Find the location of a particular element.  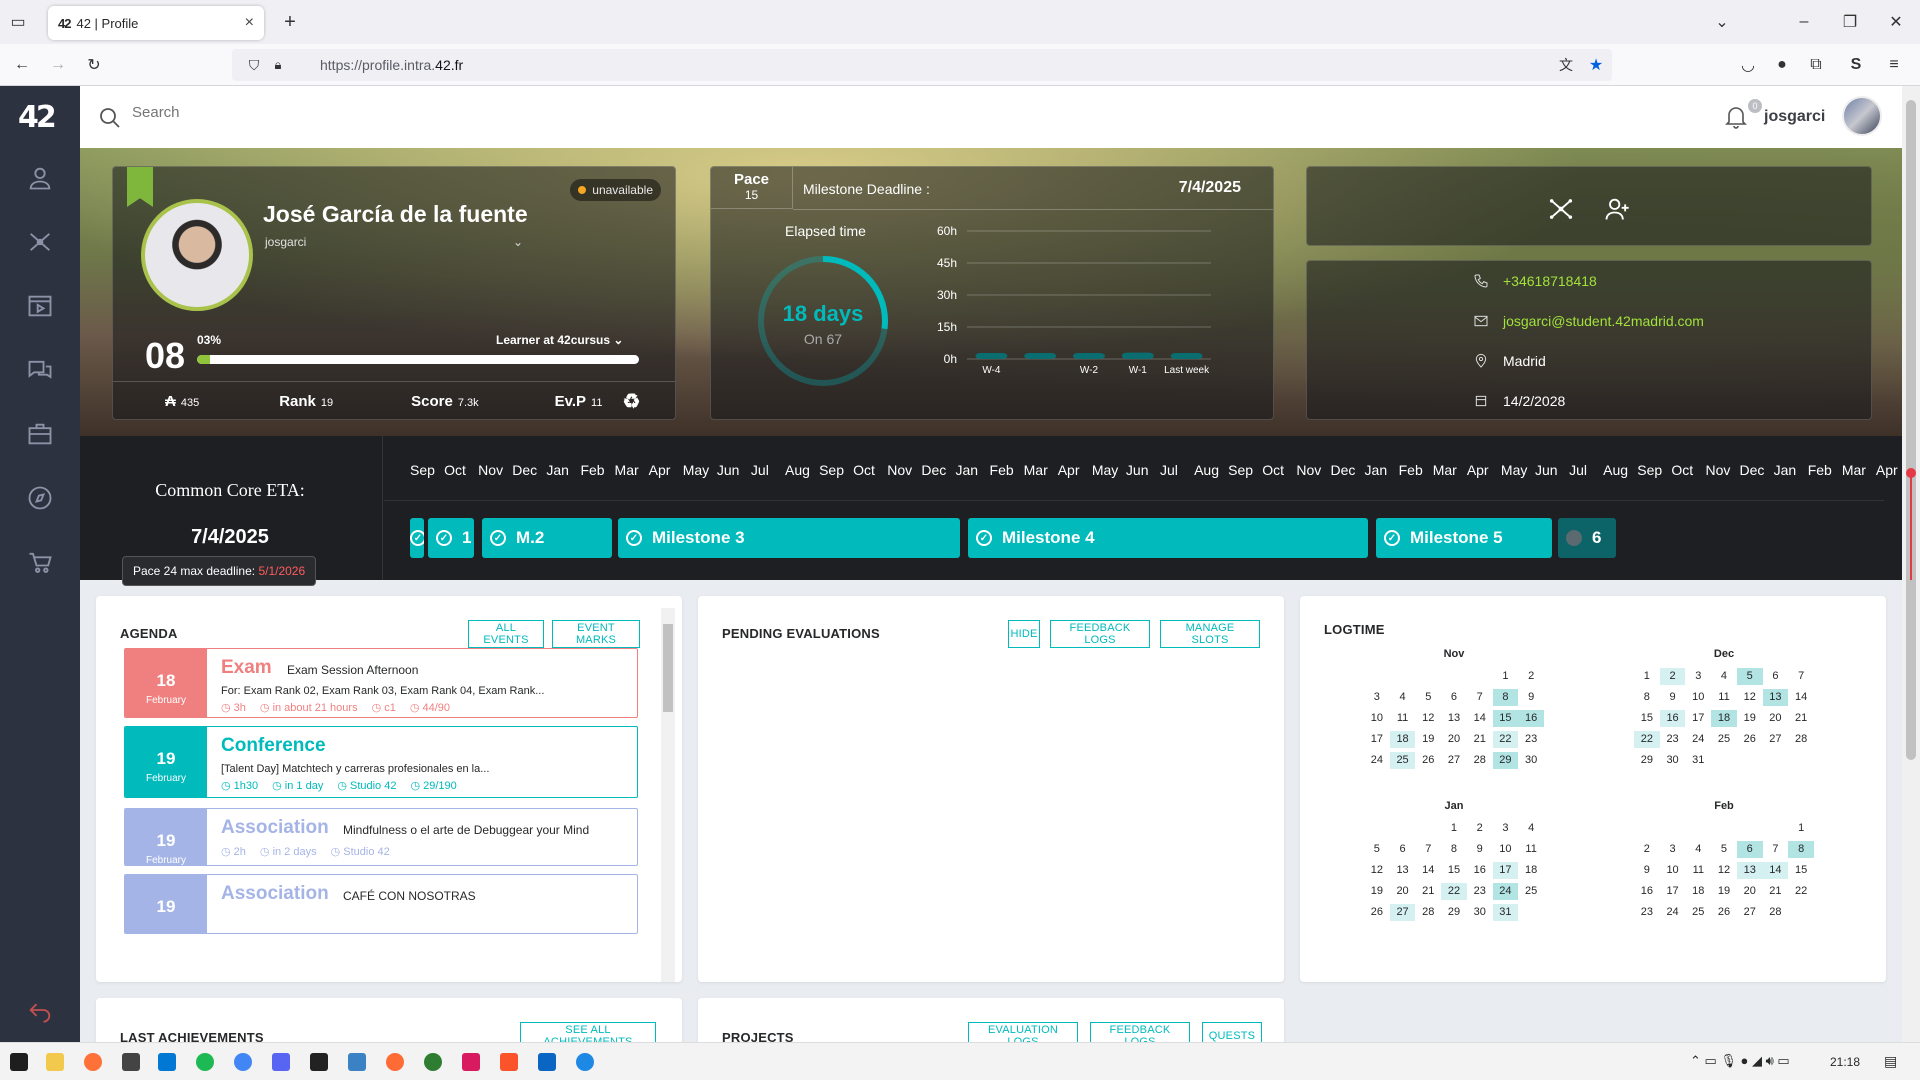

menu-icon: ≡ is located at coordinates (1894, 65).